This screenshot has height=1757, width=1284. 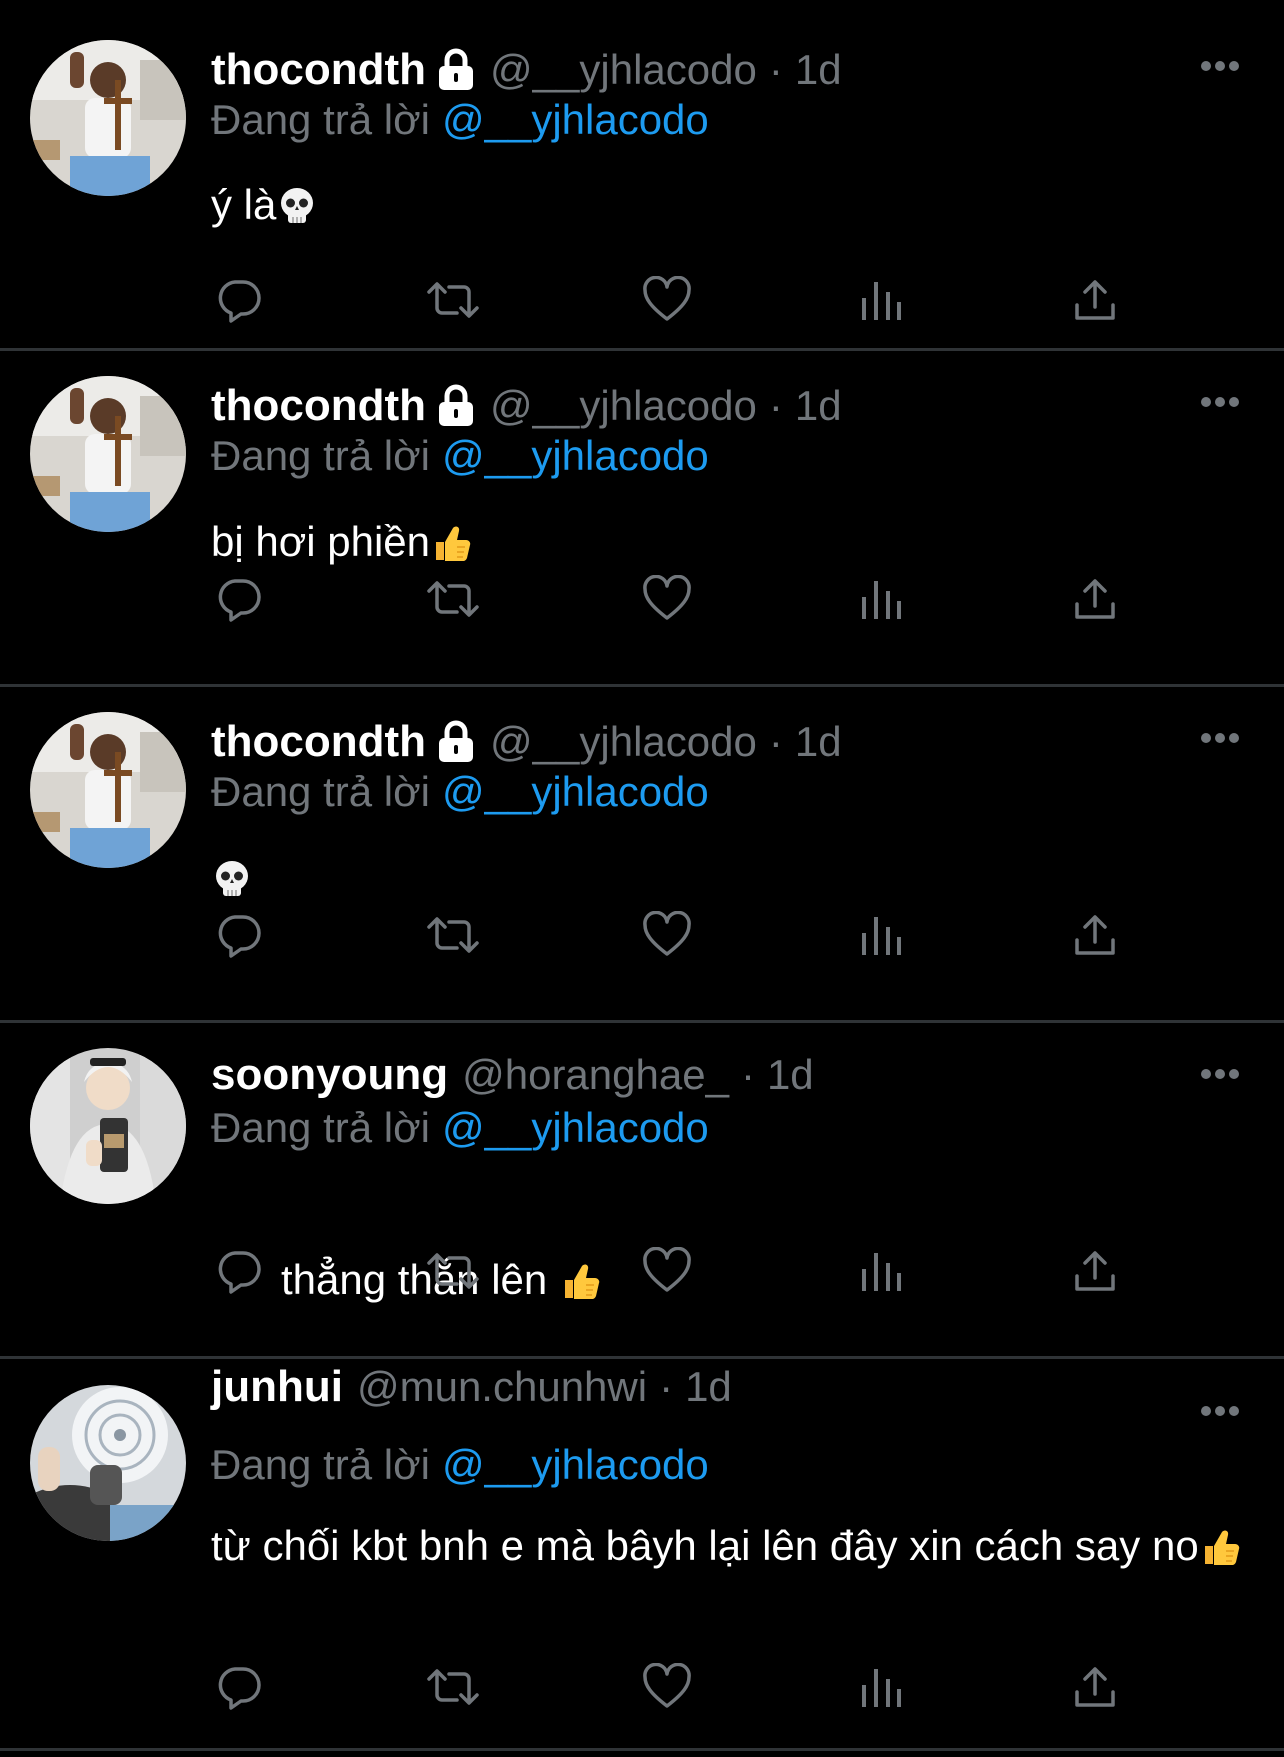 I want to click on display-name: soonyoung, so click(x=329, y=1075).